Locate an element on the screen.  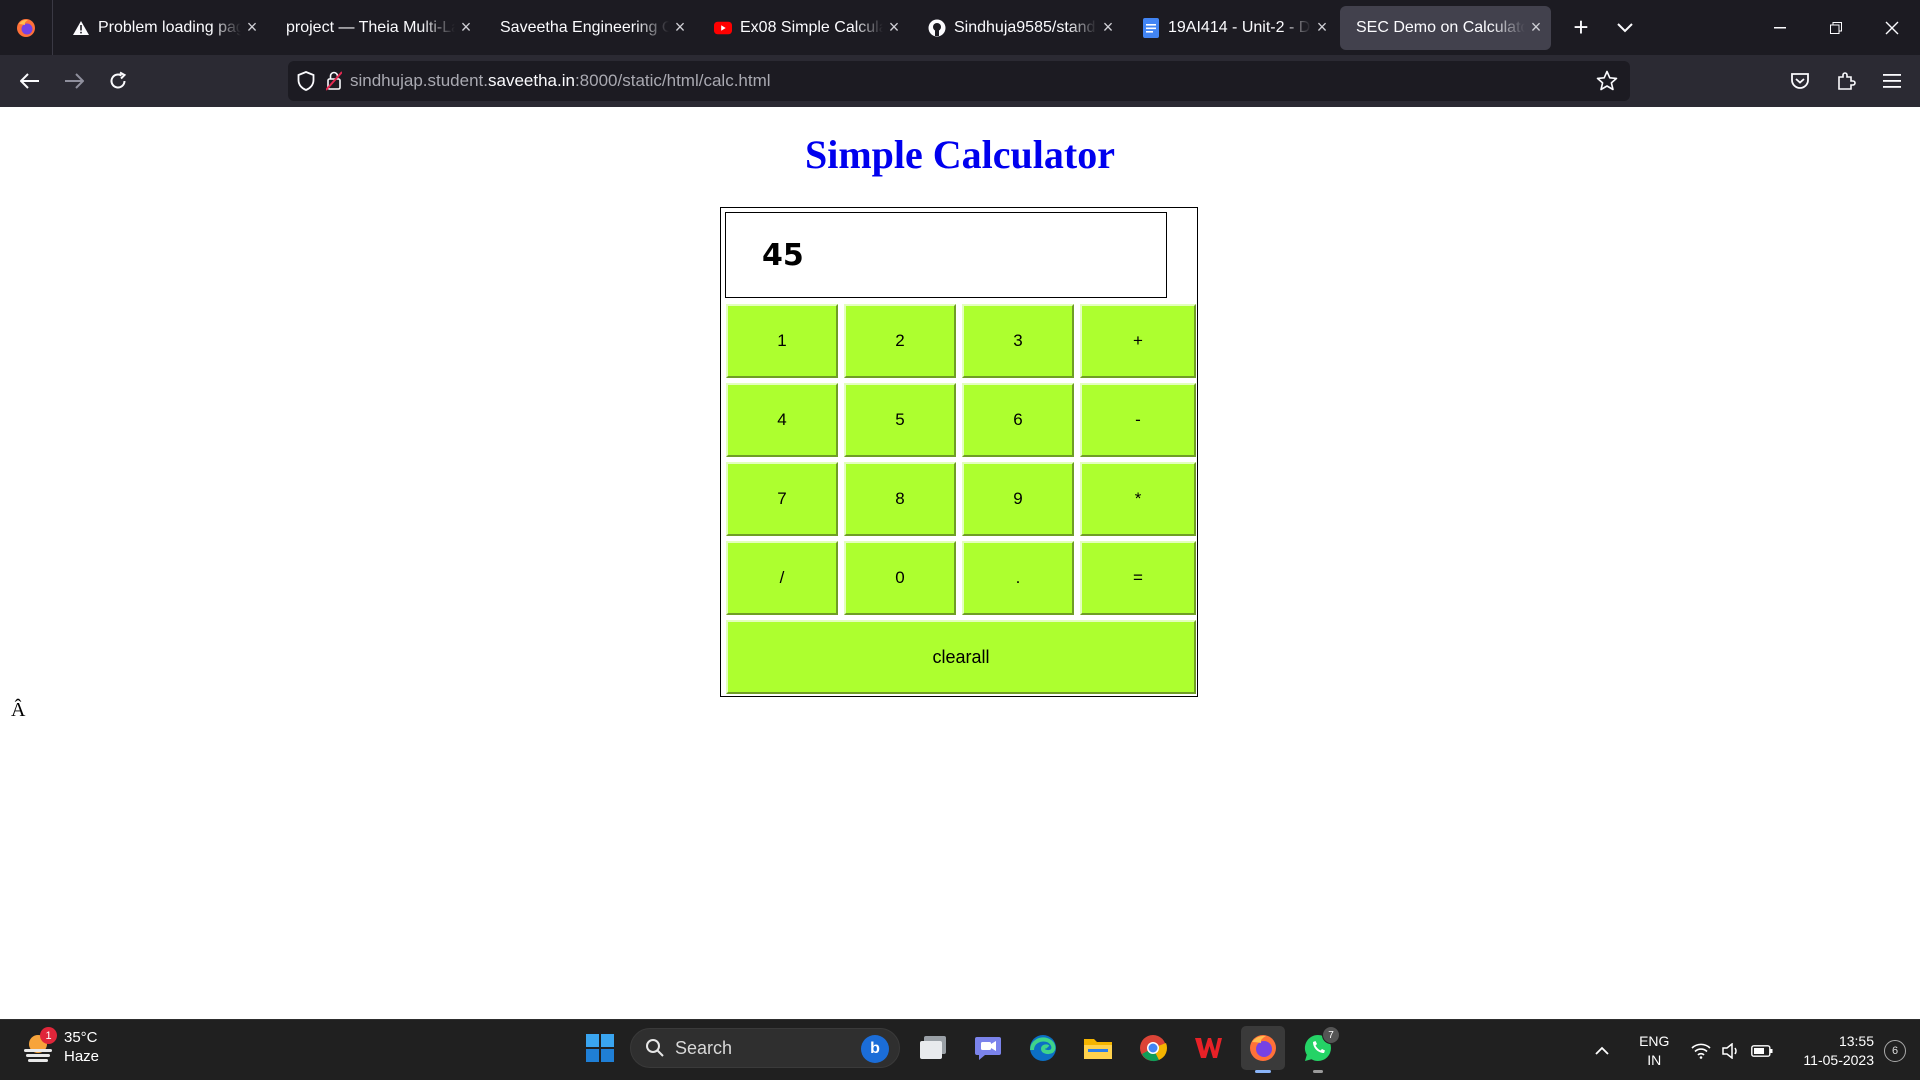
firefox-button is located at coordinates (1263, 1049).